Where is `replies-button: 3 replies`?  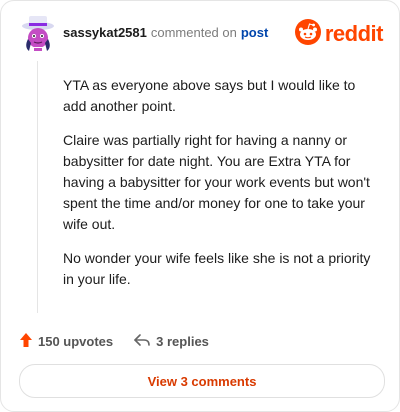 replies-button: 3 replies is located at coordinates (171, 341).